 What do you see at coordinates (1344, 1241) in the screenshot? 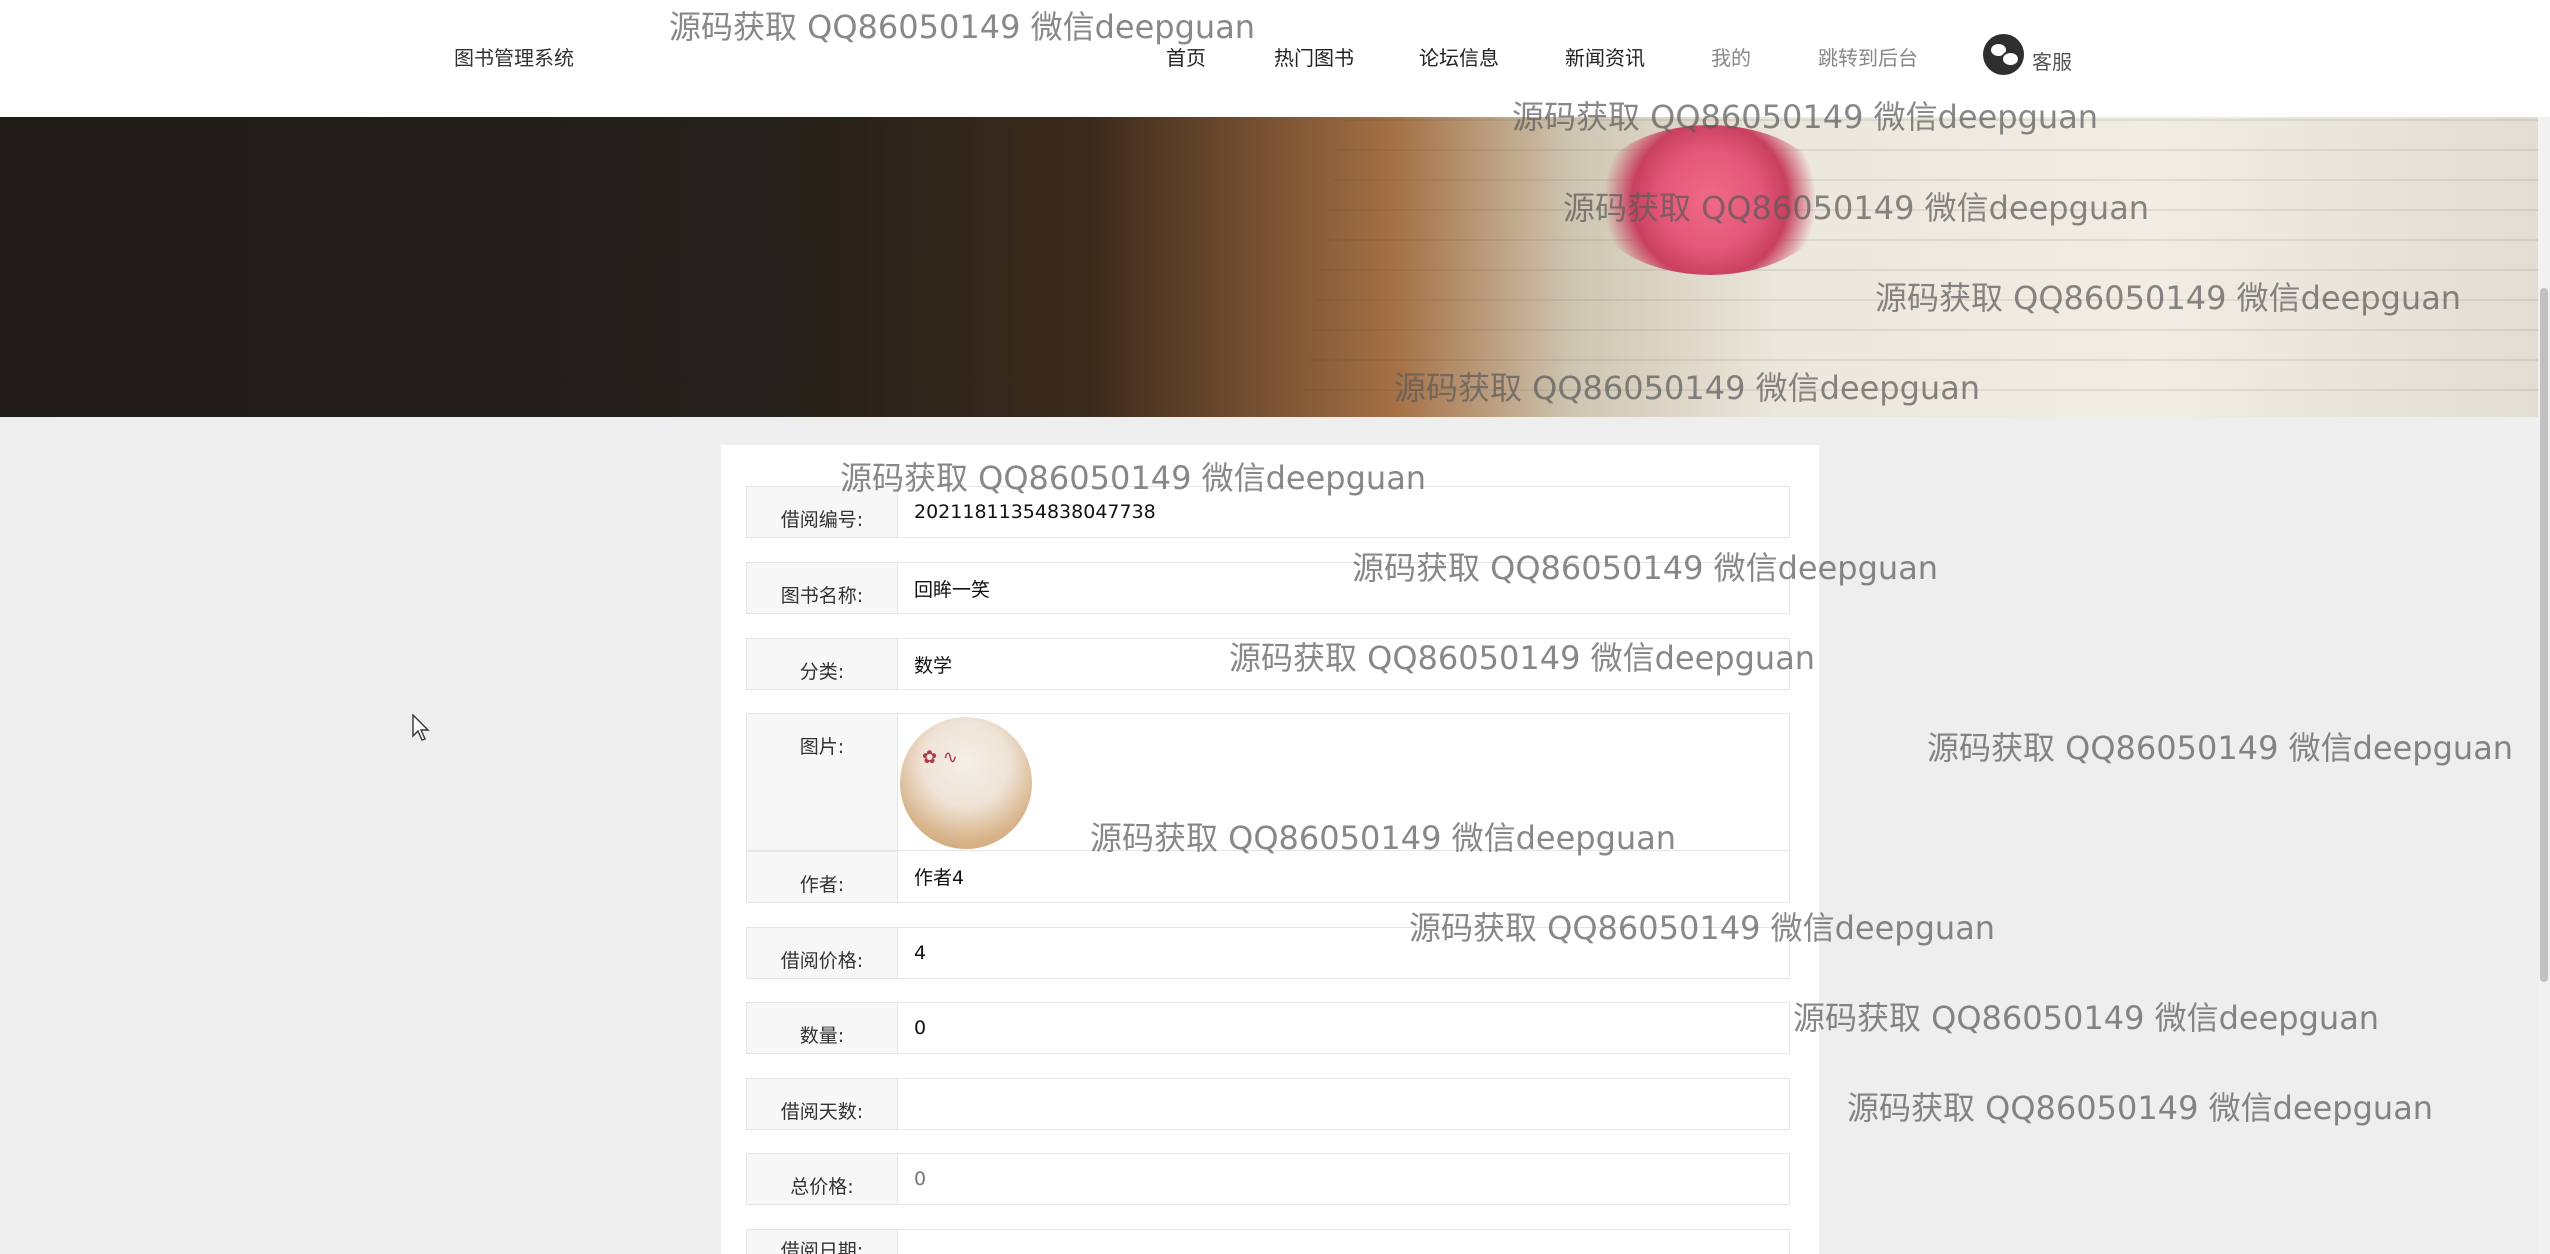
I see `value-borrow-date` at bounding box center [1344, 1241].